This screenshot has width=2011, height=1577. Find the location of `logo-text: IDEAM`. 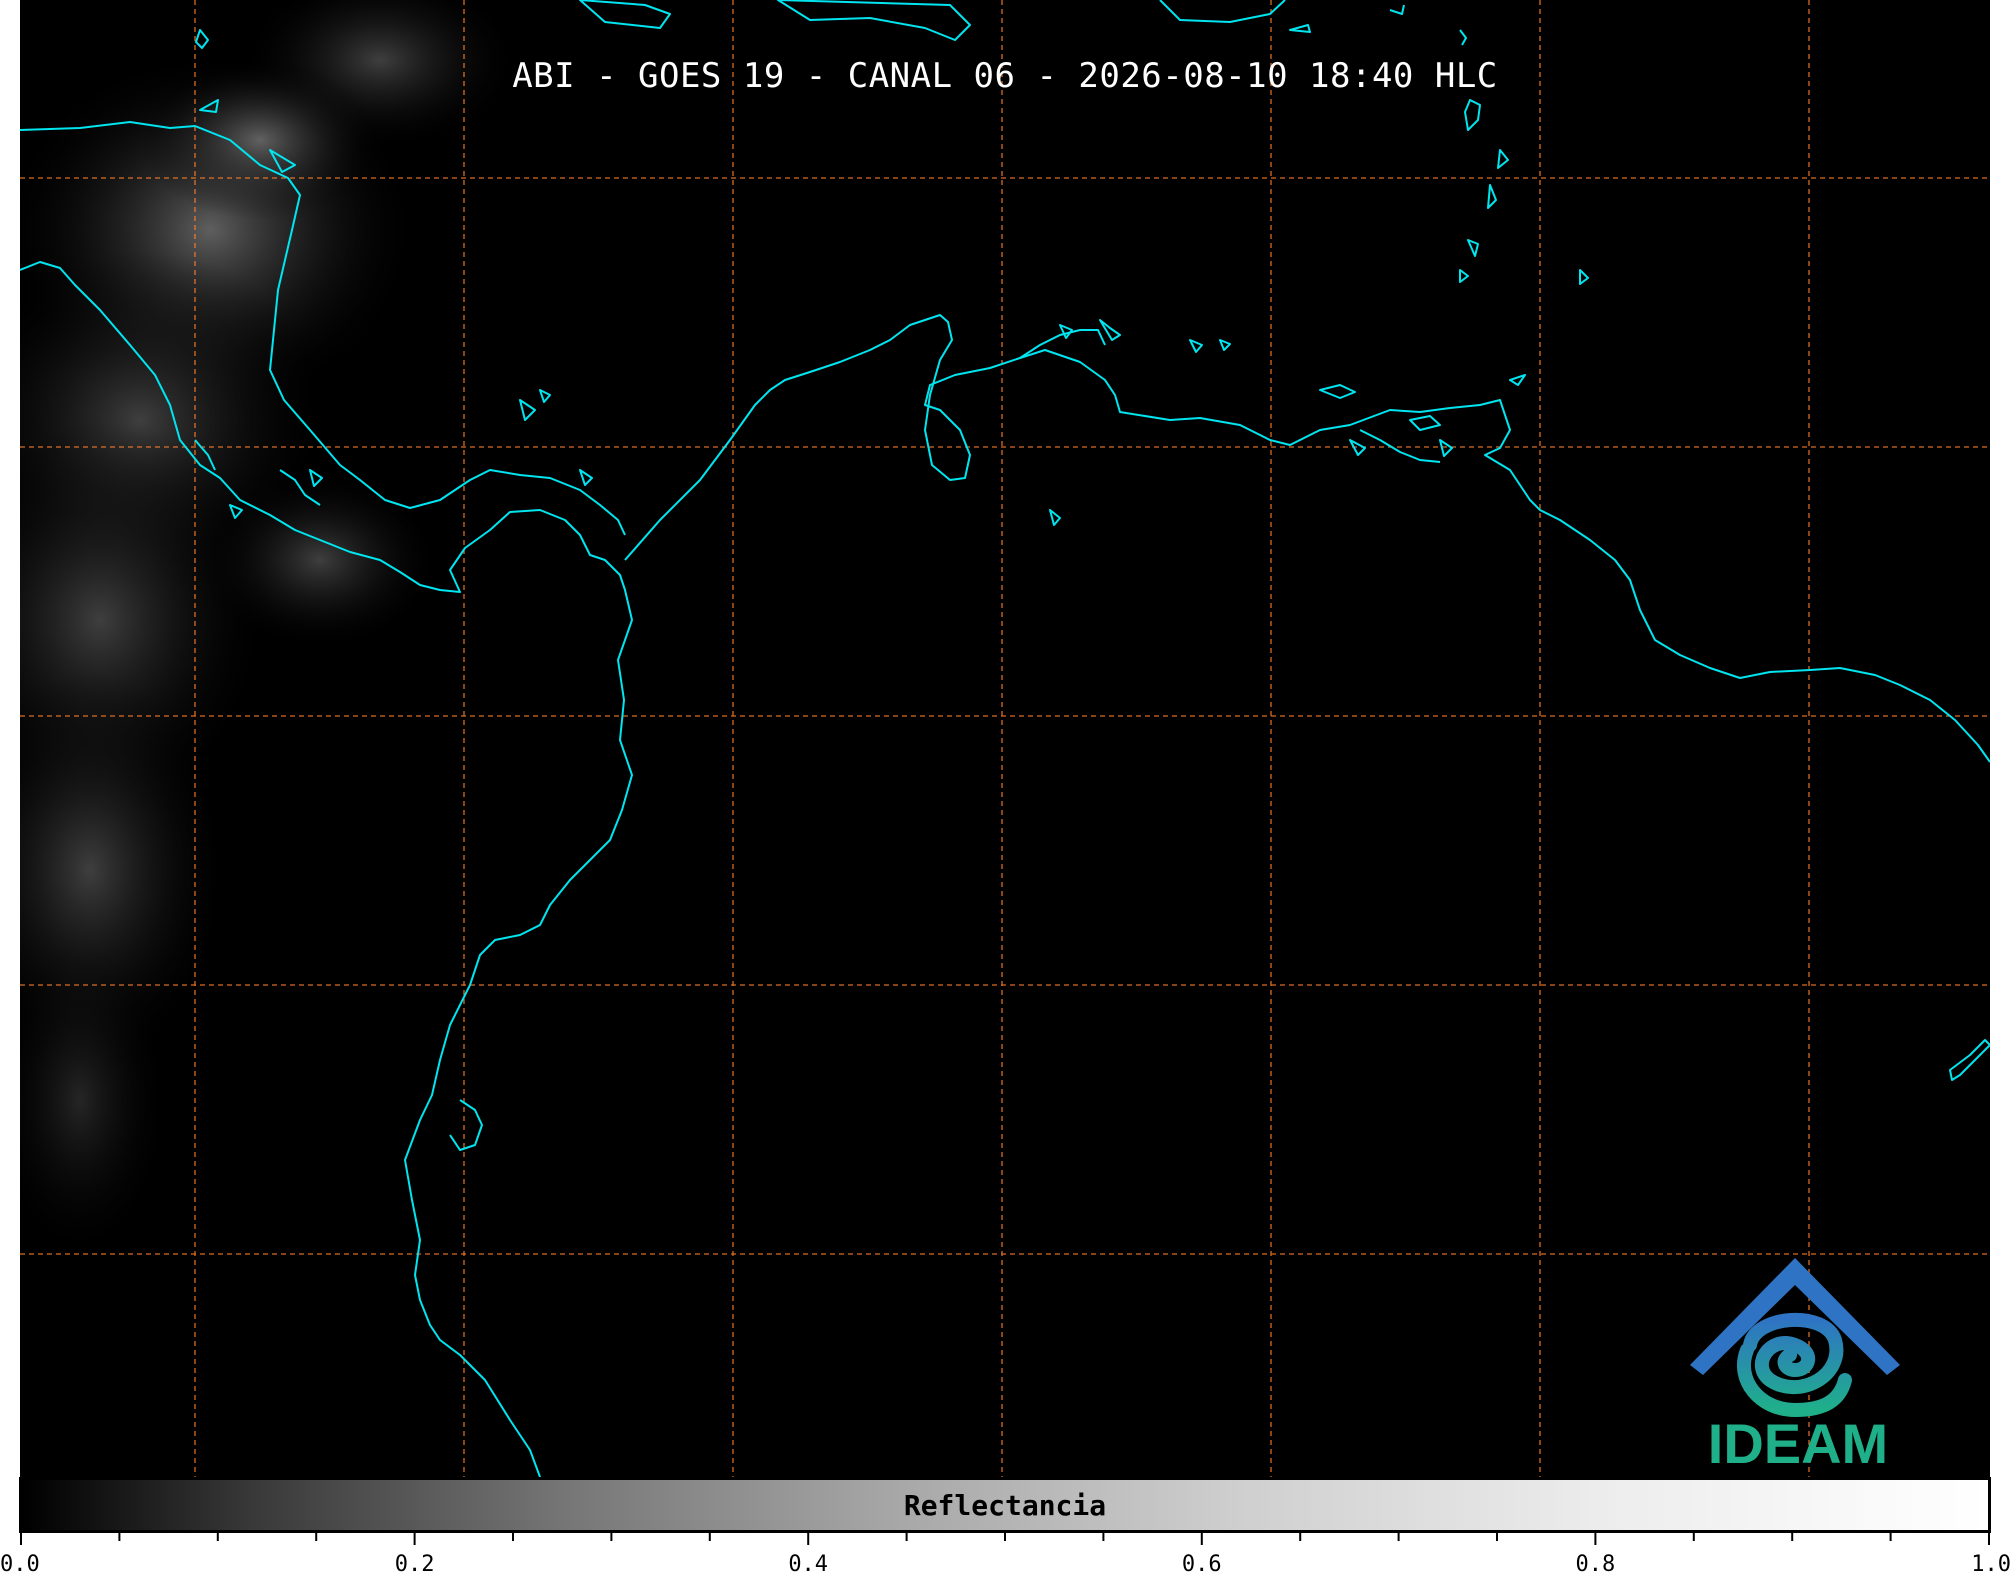

logo-text: IDEAM is located at coordinates (1798, 1443).